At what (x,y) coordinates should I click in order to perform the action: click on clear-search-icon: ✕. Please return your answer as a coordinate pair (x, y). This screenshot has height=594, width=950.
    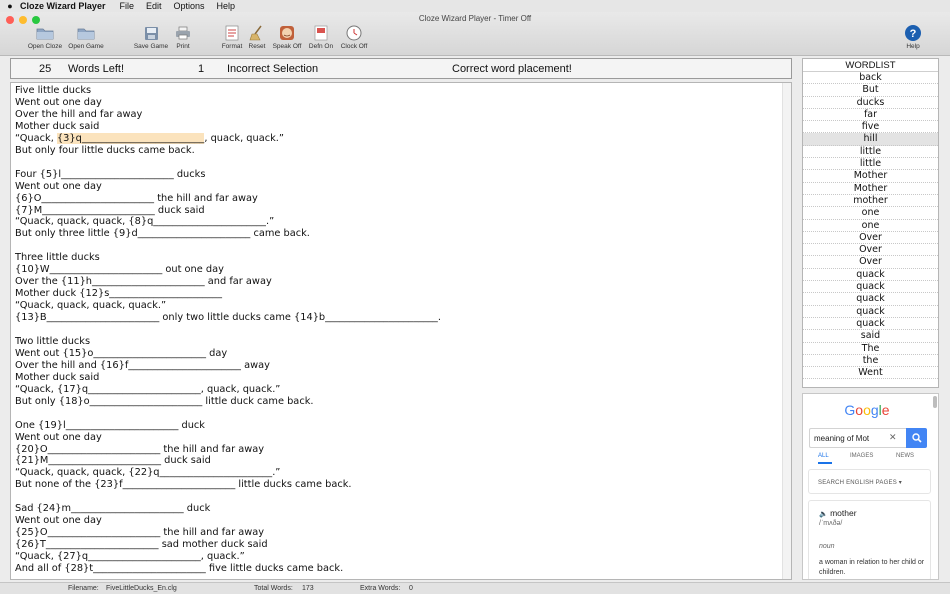
    Looking at the image, I should click on (893, 437).